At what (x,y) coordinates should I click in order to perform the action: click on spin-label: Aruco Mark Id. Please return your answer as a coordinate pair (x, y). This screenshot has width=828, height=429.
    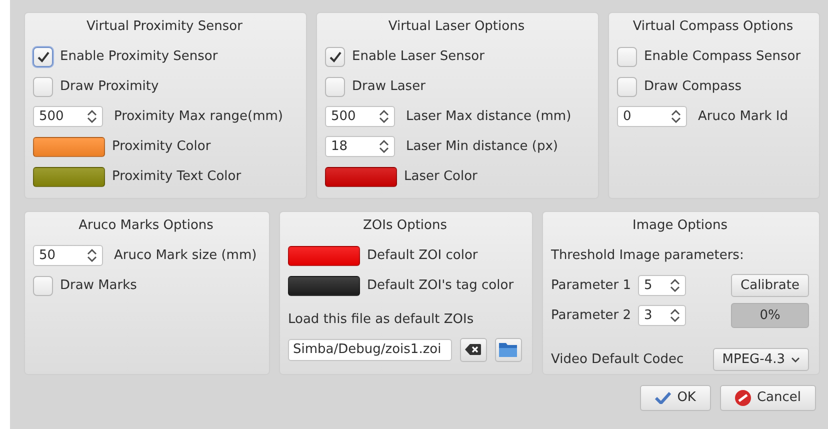
    Looking at the image, I should click on (743, 117).